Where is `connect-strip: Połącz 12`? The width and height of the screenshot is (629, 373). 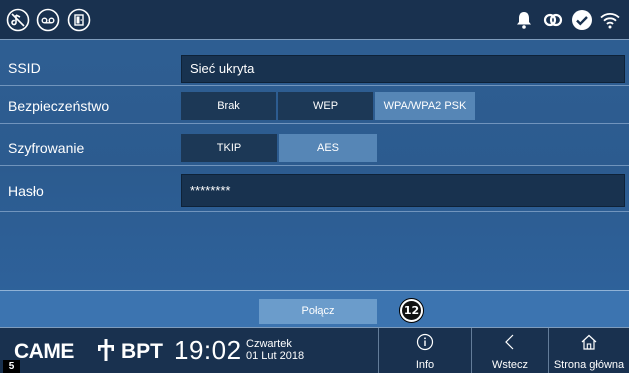
connect-strip: Połącz 12 is located at coordinates (314, 308).